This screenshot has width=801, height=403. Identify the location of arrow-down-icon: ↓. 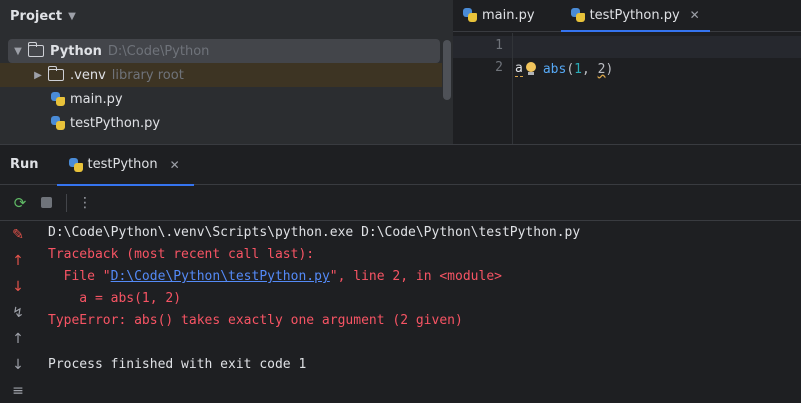
(18, 287).